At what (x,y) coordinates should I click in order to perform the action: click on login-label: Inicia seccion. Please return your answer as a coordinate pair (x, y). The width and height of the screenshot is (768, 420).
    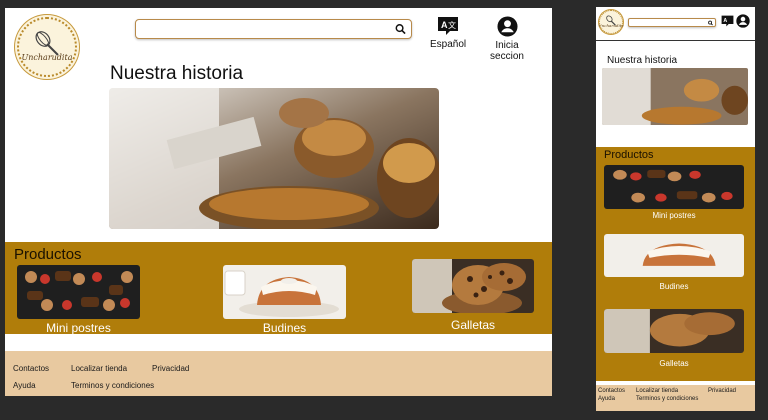
    Looking at the image, I should click on (507, 51).